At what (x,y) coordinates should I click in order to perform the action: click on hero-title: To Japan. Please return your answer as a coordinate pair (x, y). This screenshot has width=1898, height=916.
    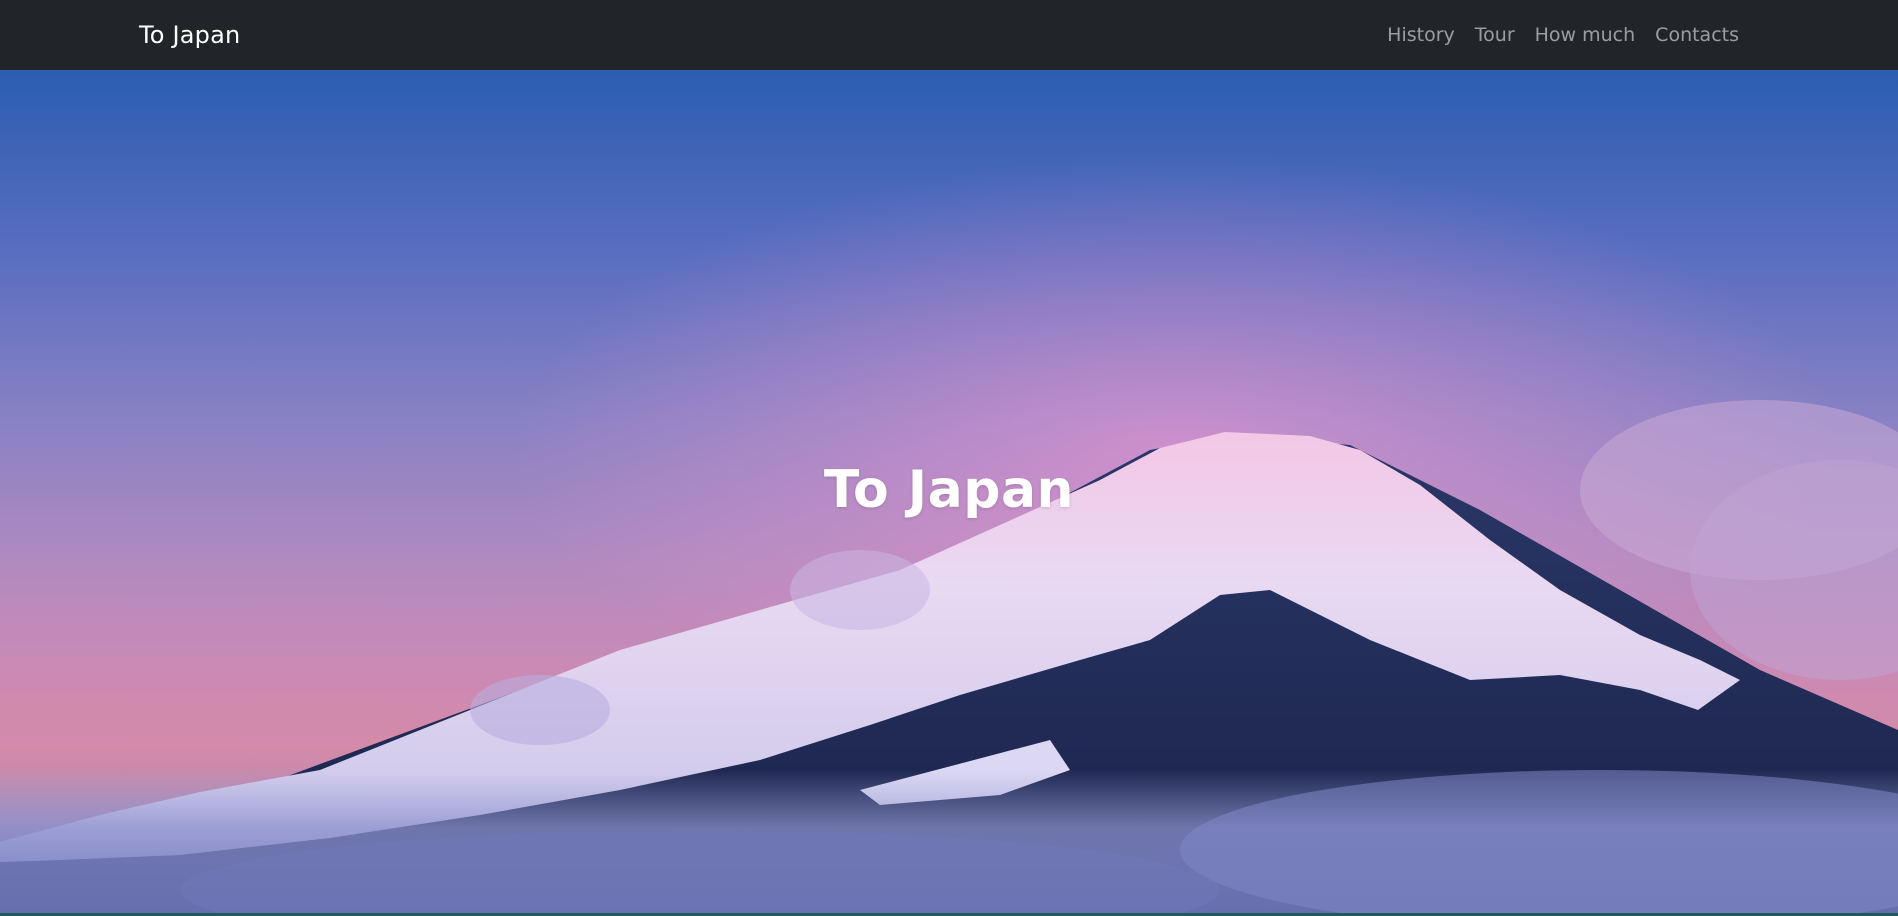
    Looking at the image, I should click on (949, 489).